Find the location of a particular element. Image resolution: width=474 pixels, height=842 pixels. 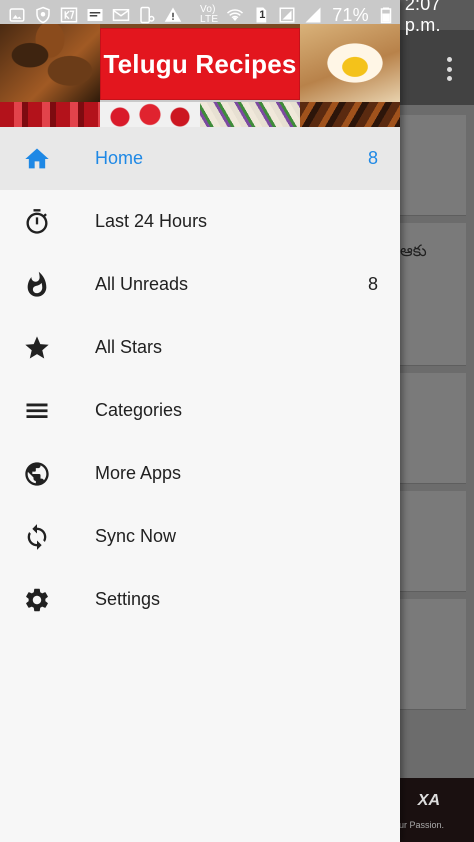

shield-icon is located at coordinates (43, 15).